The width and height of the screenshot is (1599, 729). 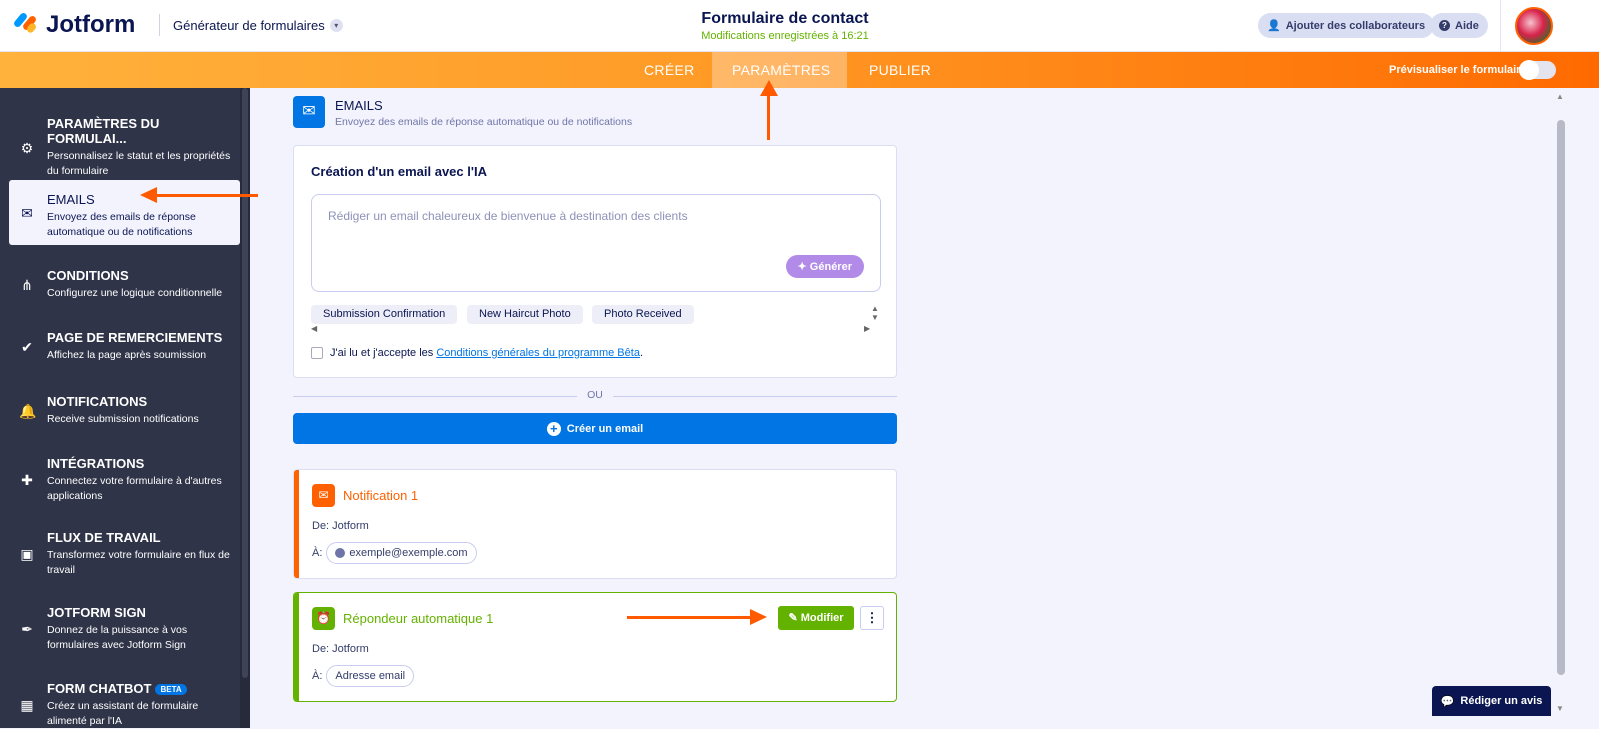 I want to click on kebab-icon: ⋮, so click(x=872, y=617).